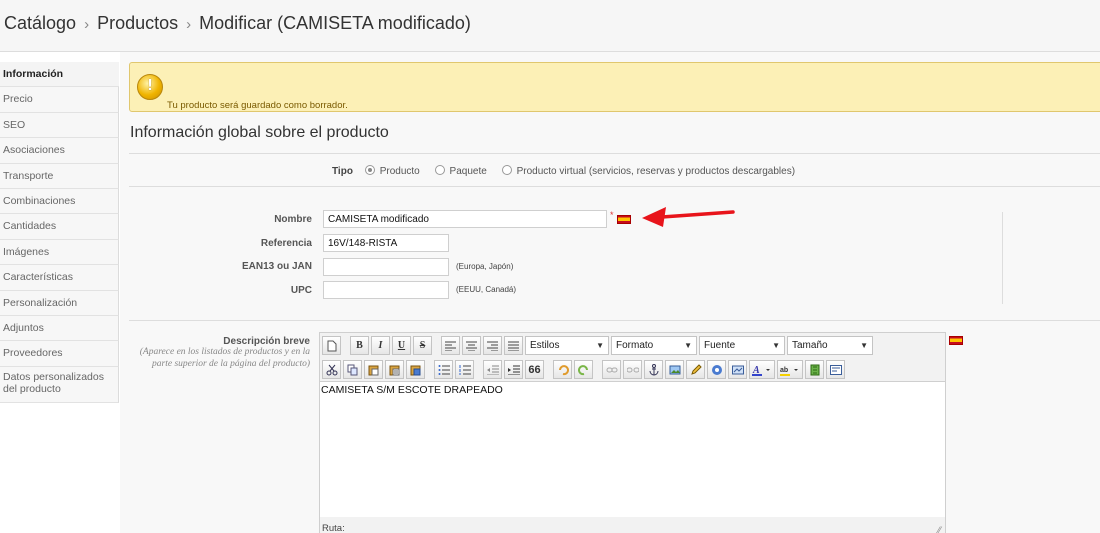 This screenshot has width=1100, height=533. I want to click on strikethrough-button: S, so click(422, 345).